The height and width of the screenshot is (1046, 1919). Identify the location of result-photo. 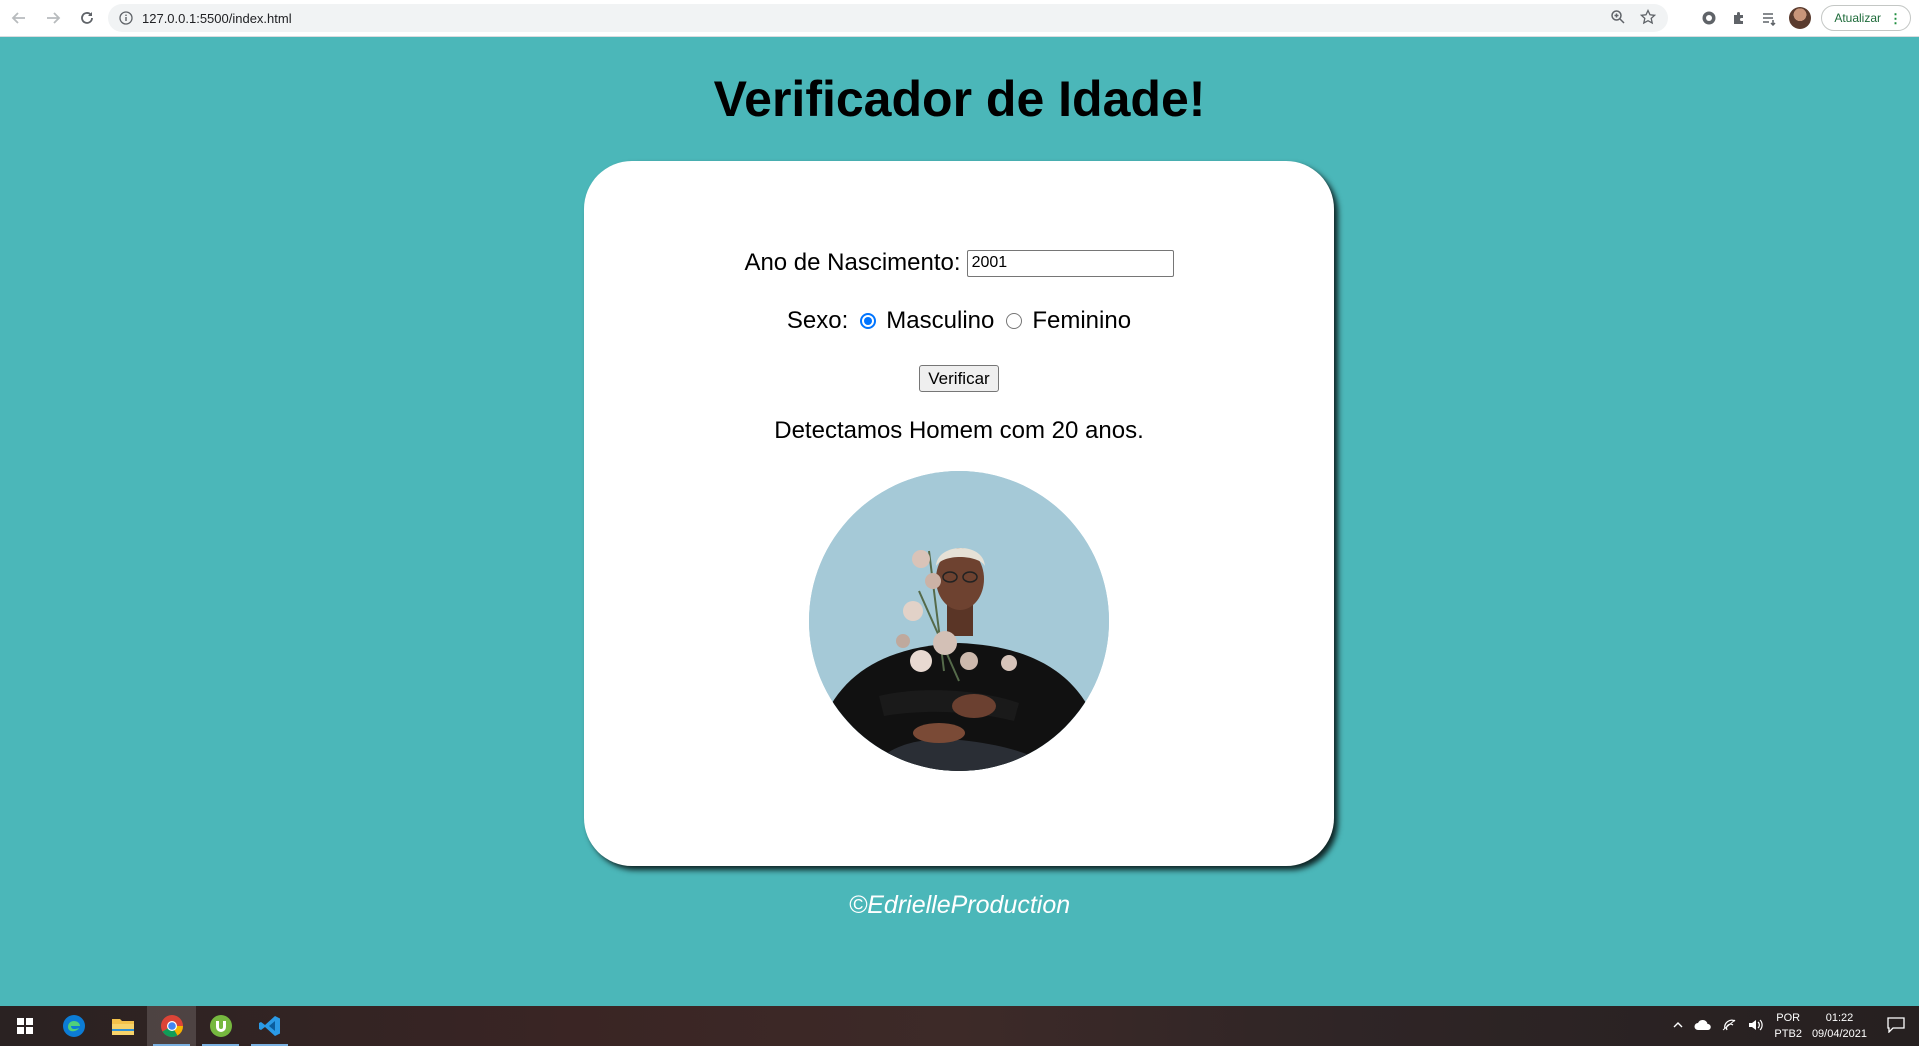
(959, 621).